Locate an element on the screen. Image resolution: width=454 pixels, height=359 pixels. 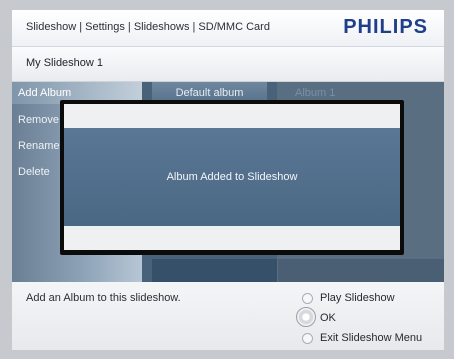
option-ok: OK is located at coordinates (316, 317).